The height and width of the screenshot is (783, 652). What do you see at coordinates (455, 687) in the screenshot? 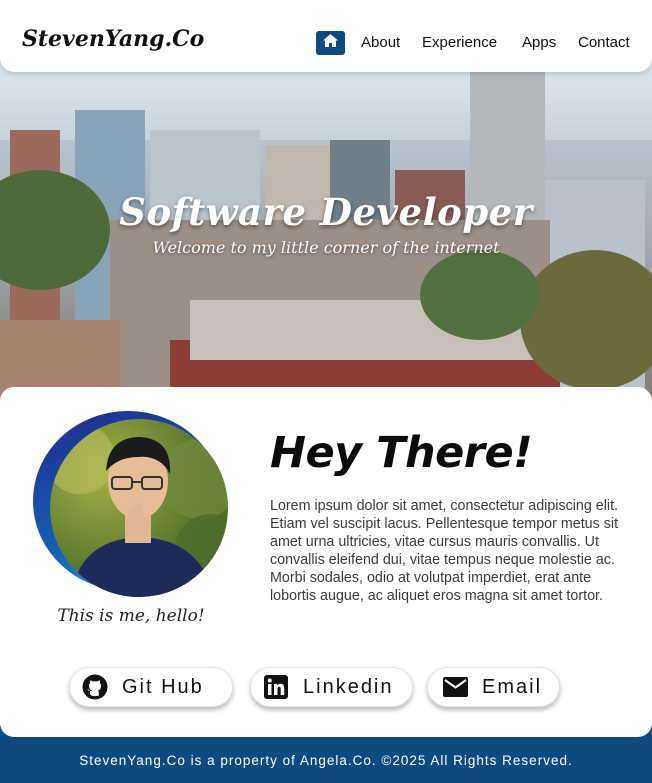
I see `email-icon` at bounding box center [455, 687].